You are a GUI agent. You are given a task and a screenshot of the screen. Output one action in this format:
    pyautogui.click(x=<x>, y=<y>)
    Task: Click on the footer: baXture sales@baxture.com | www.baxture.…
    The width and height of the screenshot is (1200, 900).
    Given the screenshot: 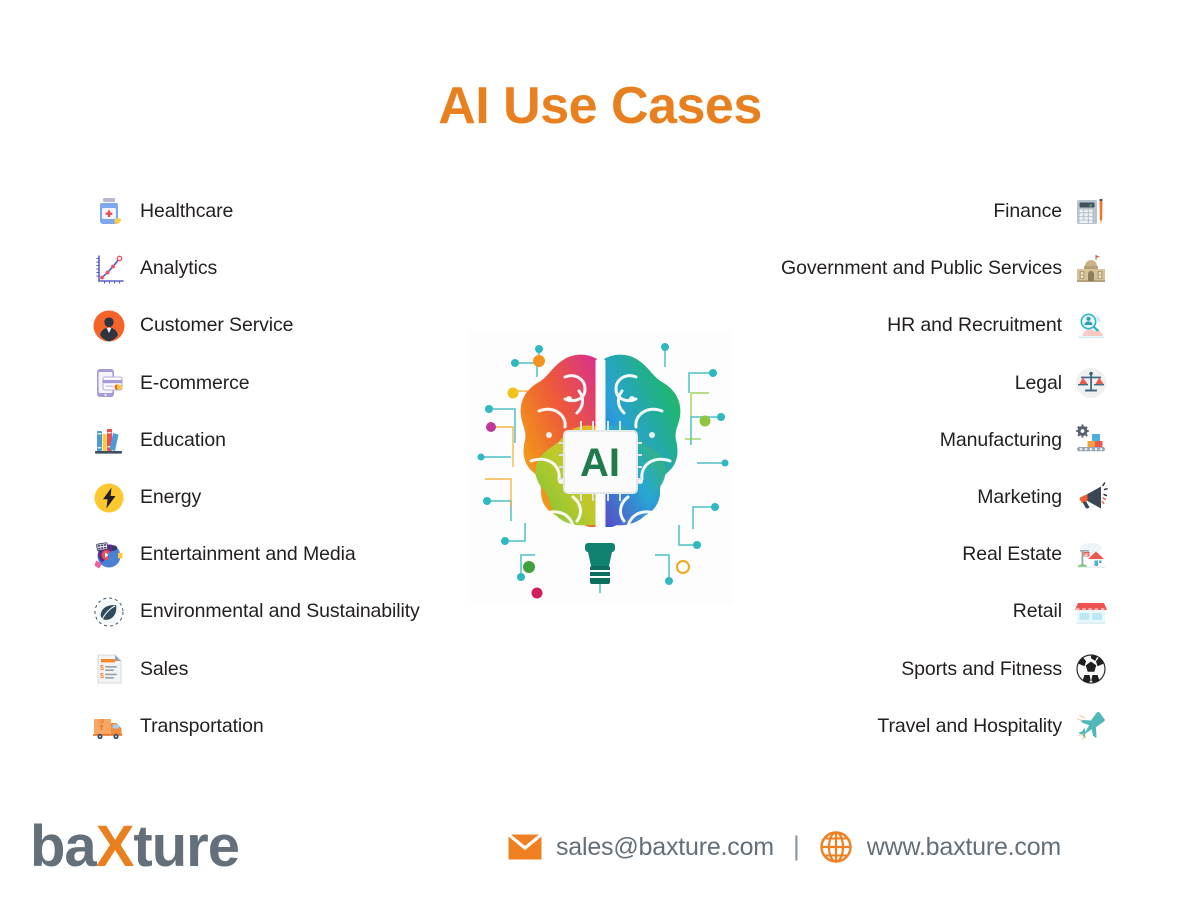 What is the action you would take?
    pyautogui.click(x=600, y=856)
    